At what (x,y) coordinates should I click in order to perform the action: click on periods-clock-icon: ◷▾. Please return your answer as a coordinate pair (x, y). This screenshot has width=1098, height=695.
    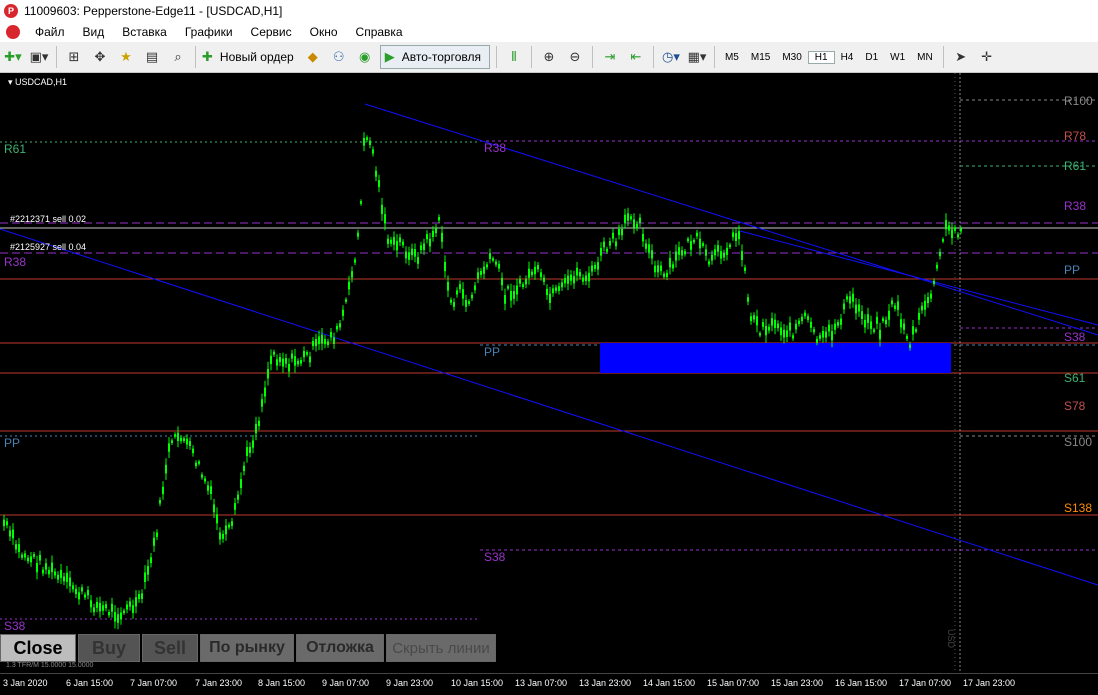
    Looking at the image, I should click on (671, 57).